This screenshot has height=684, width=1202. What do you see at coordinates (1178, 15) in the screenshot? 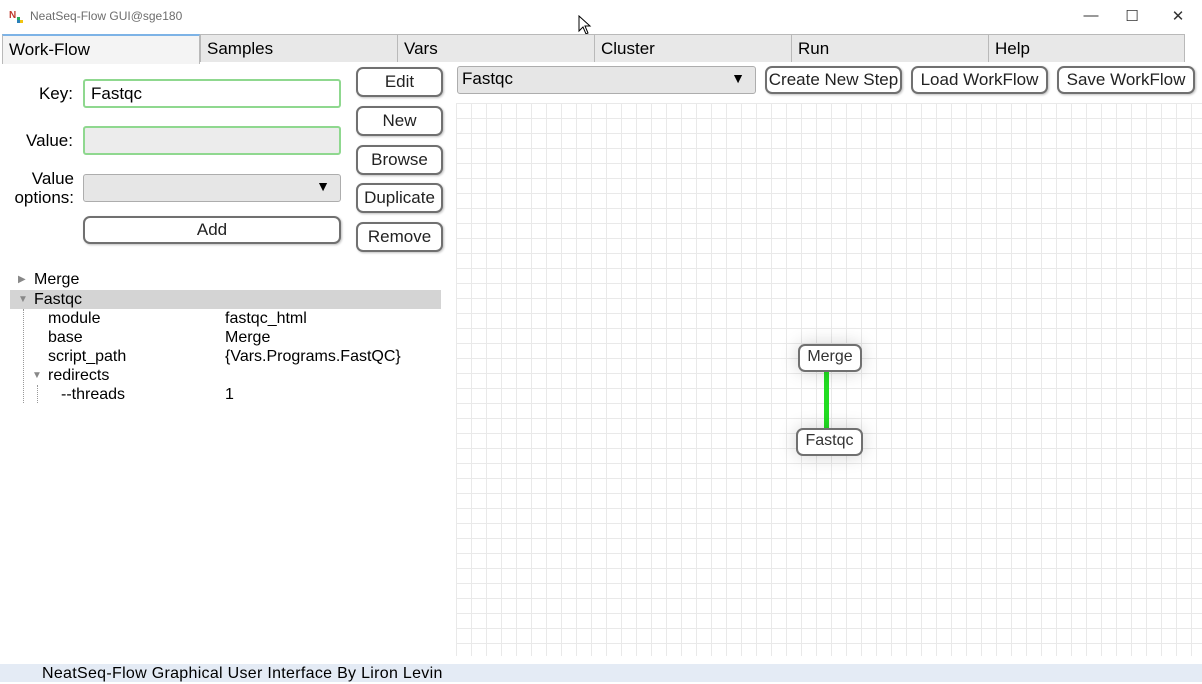
I see `close-button: ✕` at bounding box center [1178, 15].